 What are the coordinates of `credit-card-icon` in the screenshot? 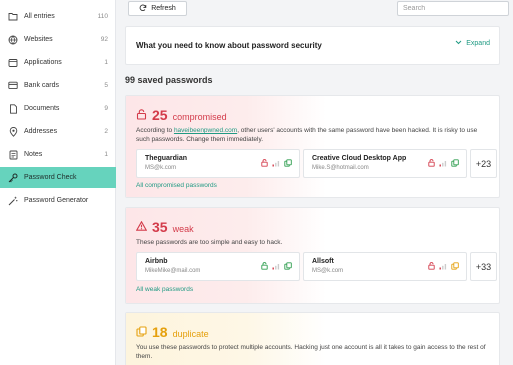 It's located at (13, 86).